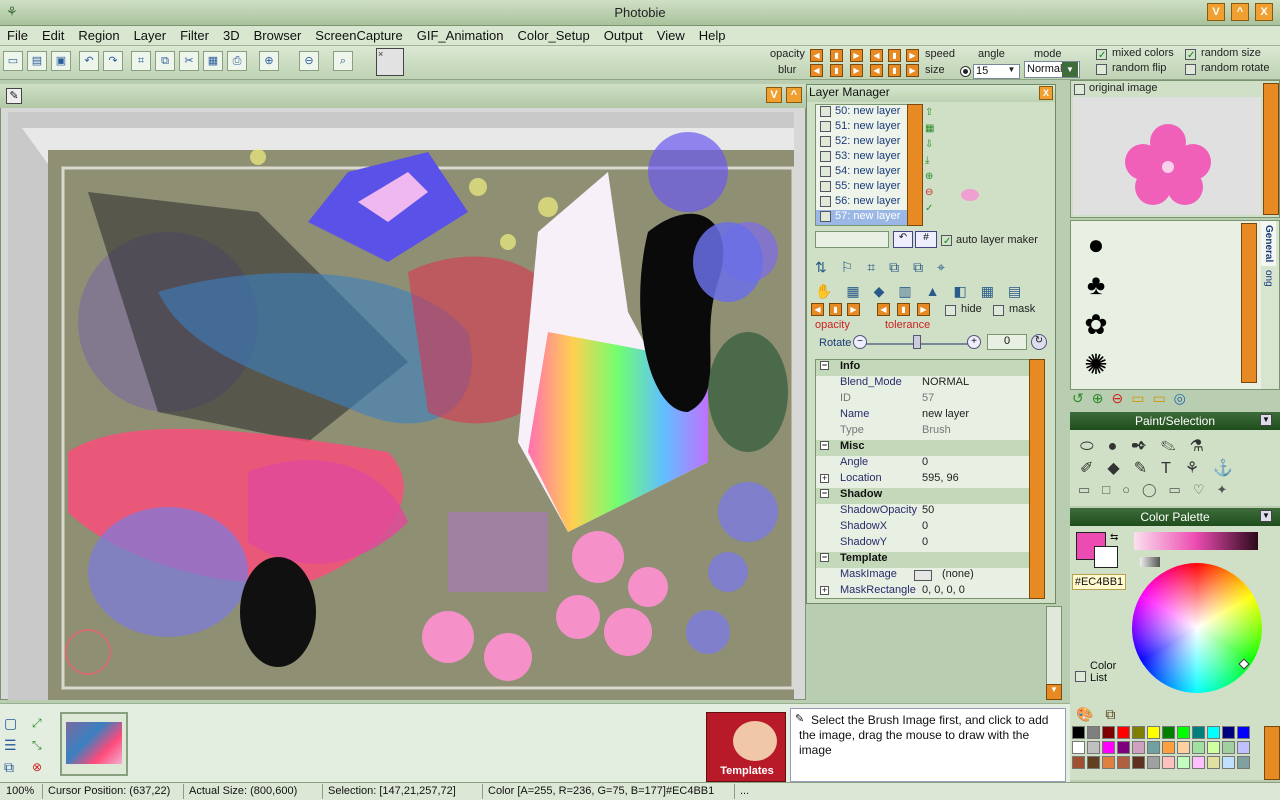 The width and height of the screenshot is (1280, 800). I want to click on menu-filter: Filter, so click(194, 34).